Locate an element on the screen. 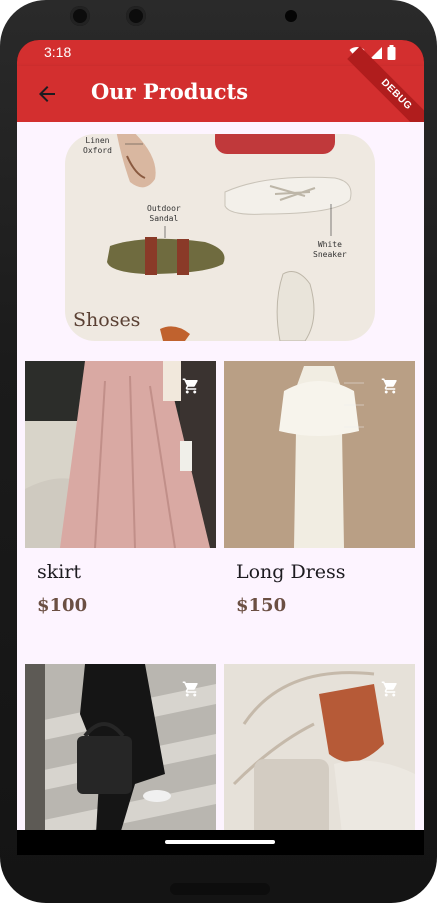 Image resolution: width=437 pixels, height=903 pixels. product-name: Long Dress is located at coordinates (291, 572).